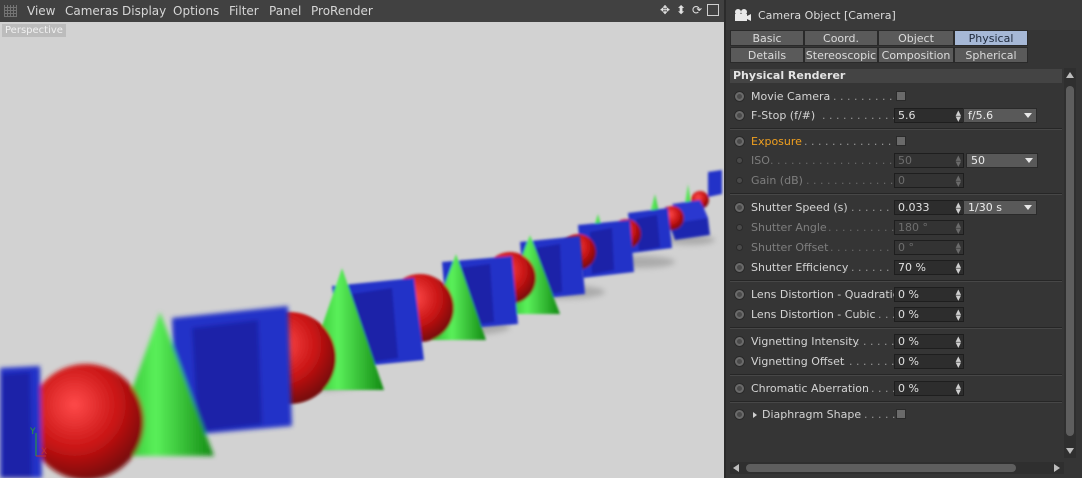 The height and width of the screenshot is (478, 1082). Describe the element at coordinates (1000, 115) in the screenshot. I see `fstop-preset-select: f/5.6` at that location.